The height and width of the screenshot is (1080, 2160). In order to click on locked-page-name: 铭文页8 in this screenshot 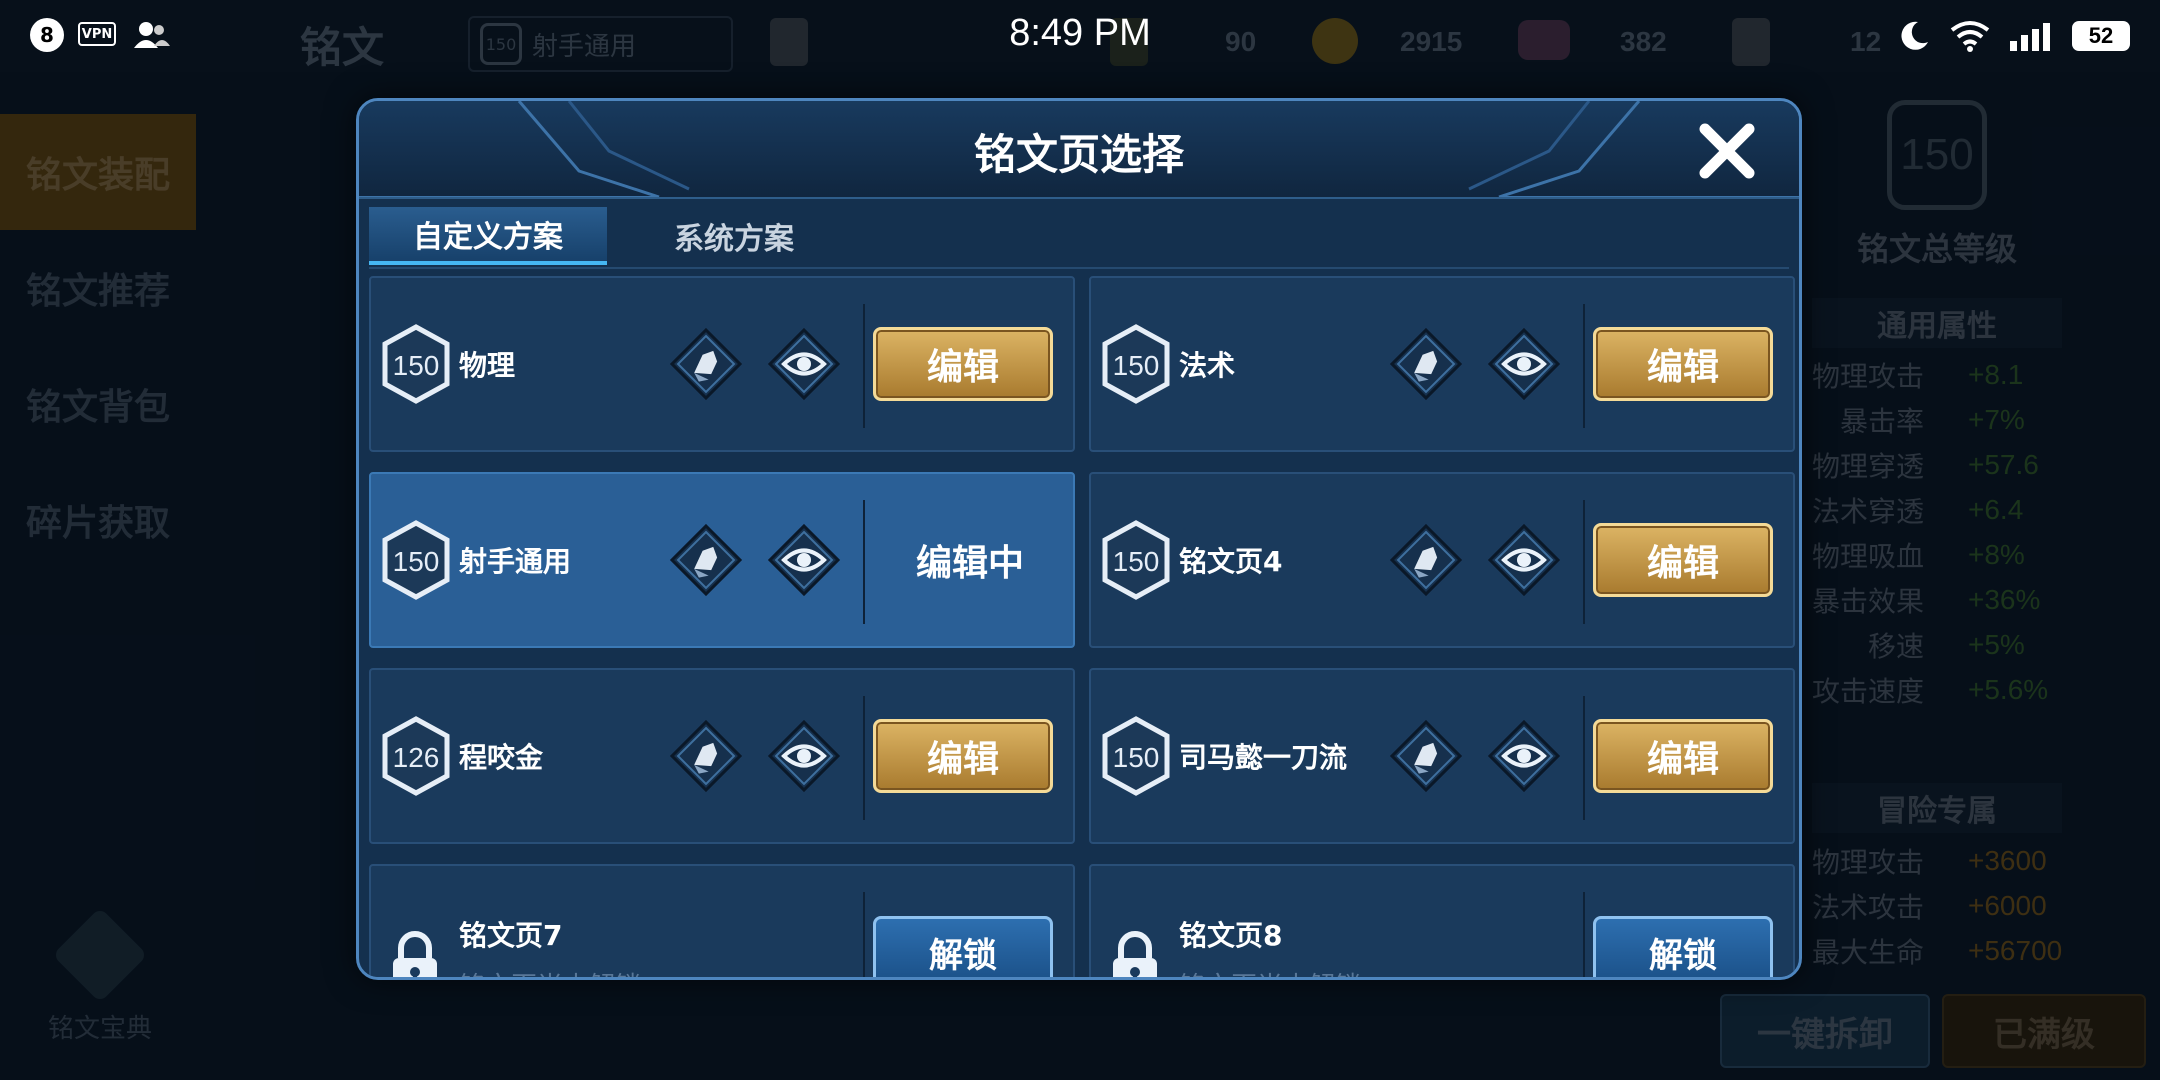, I will do `click(1231, 935)`.